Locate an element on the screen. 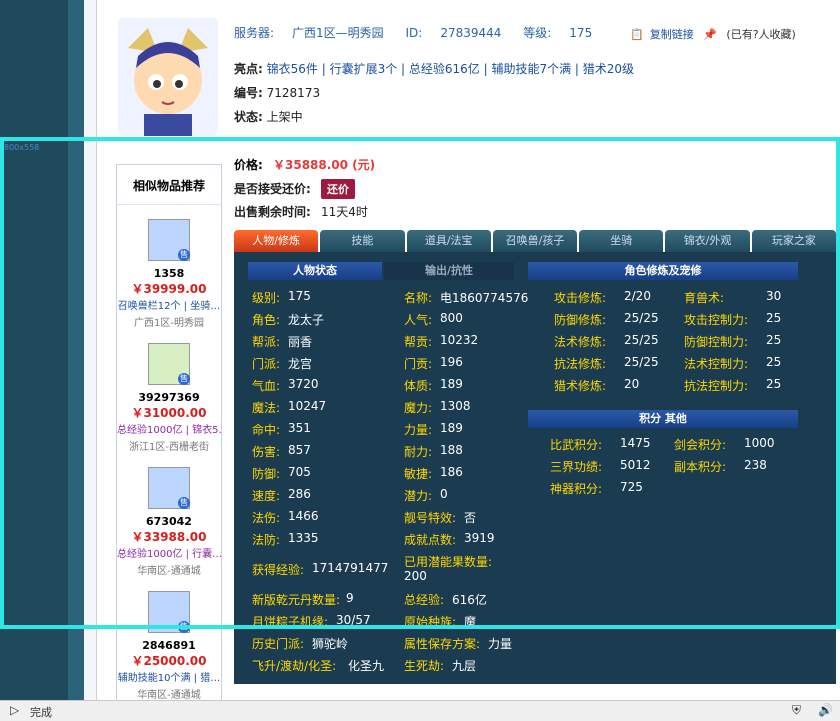 This screenshot has height=721, width=840. status-text: 完成 is located at coordinates (41, 712).